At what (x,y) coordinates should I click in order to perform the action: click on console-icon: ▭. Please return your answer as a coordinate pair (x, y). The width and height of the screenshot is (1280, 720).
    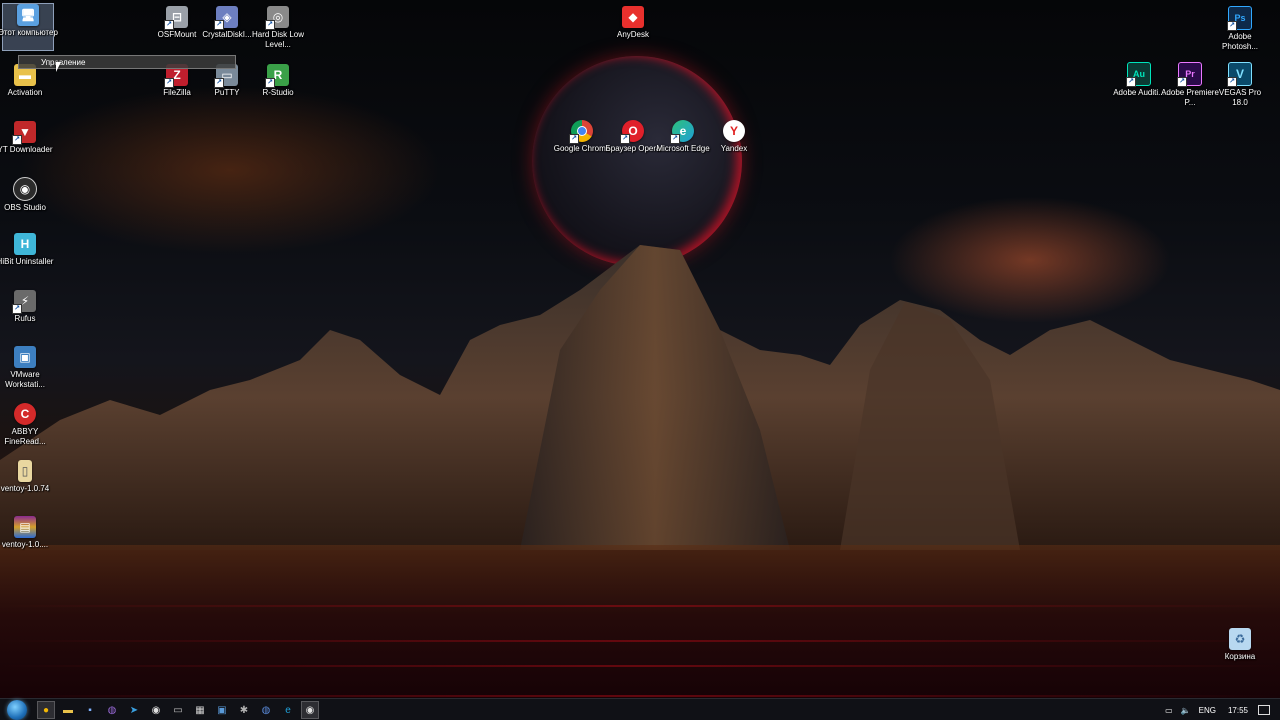
    Looking at the image, I should click on (178, 710).